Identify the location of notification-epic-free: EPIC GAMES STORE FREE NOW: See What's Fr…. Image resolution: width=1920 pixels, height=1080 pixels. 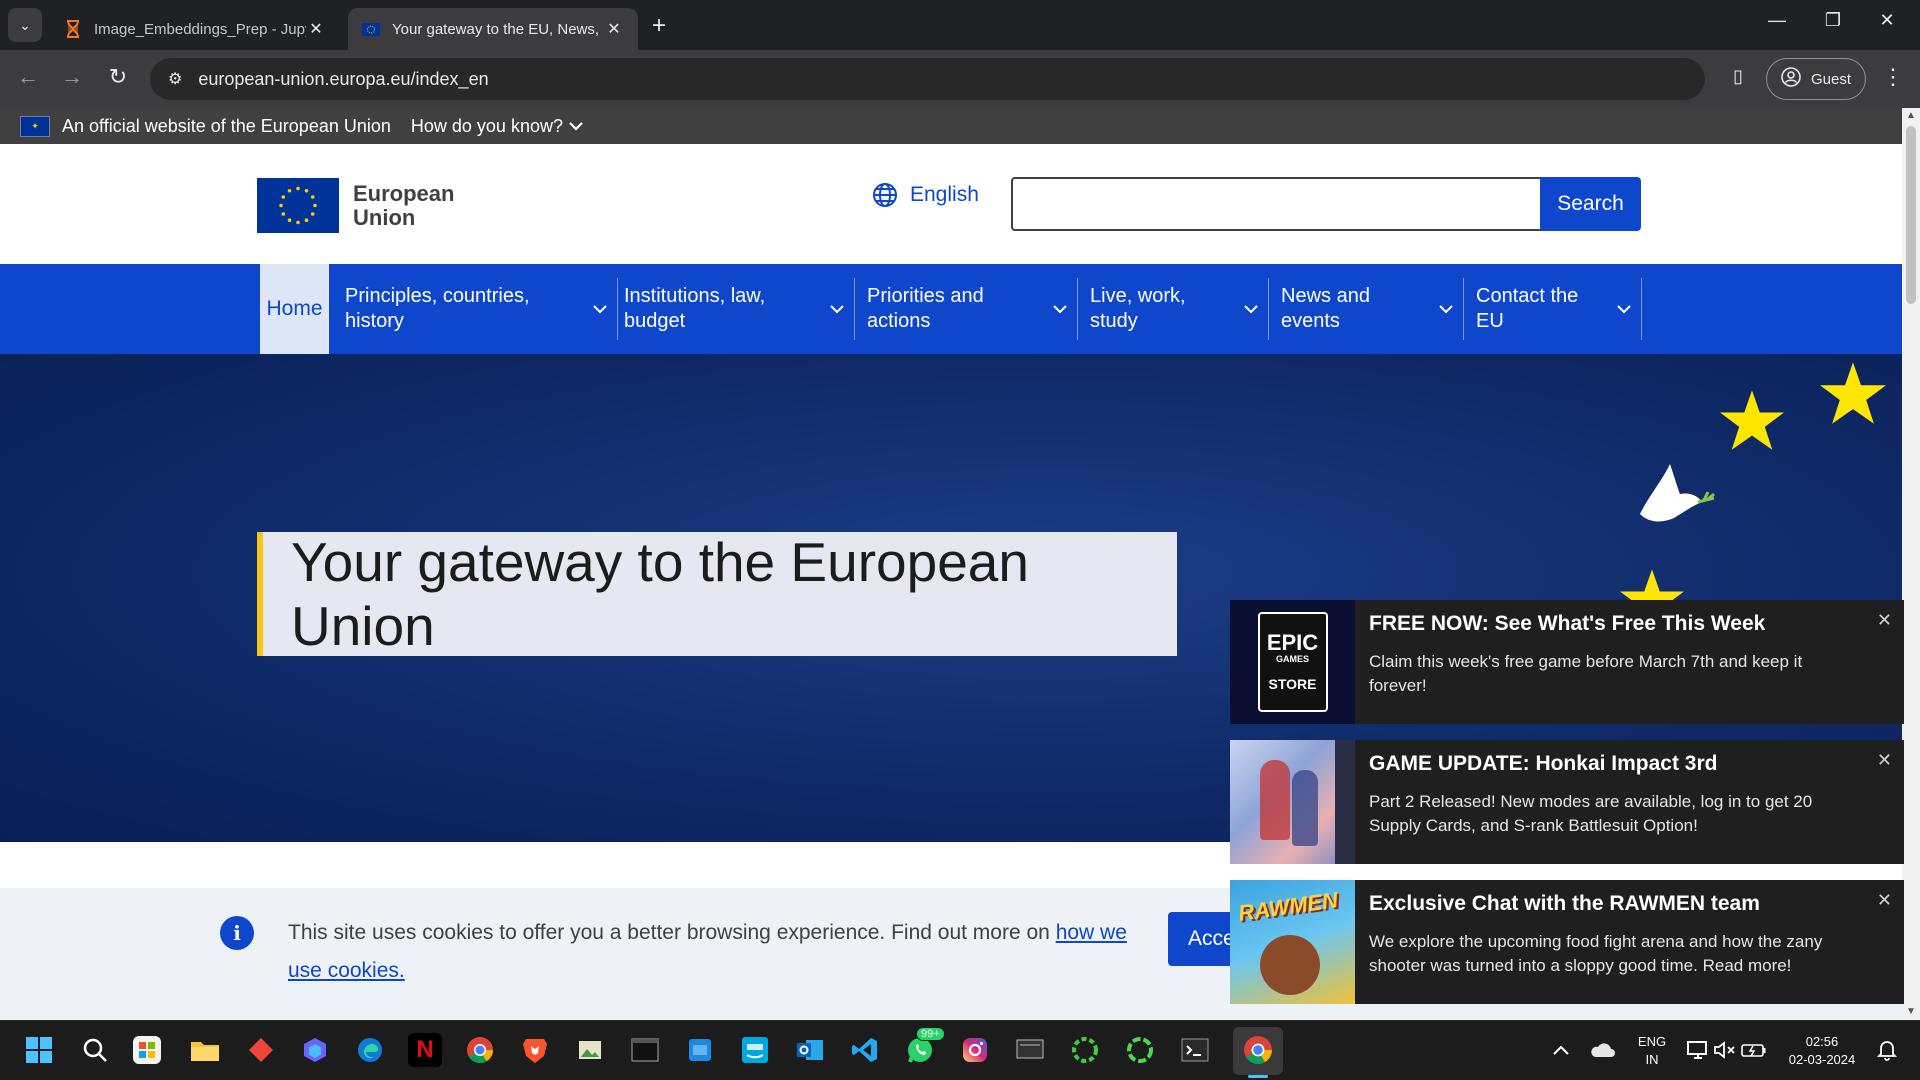
(1567, 662).